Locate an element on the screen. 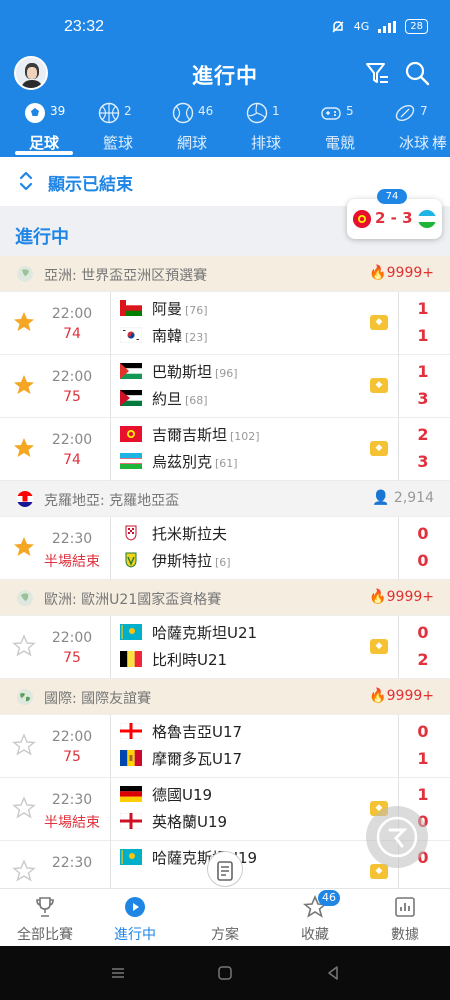 Image resolution: width=450 pixels, height=1000 pixels. nav-label: 進行中 is located at coordinates (135, 935).